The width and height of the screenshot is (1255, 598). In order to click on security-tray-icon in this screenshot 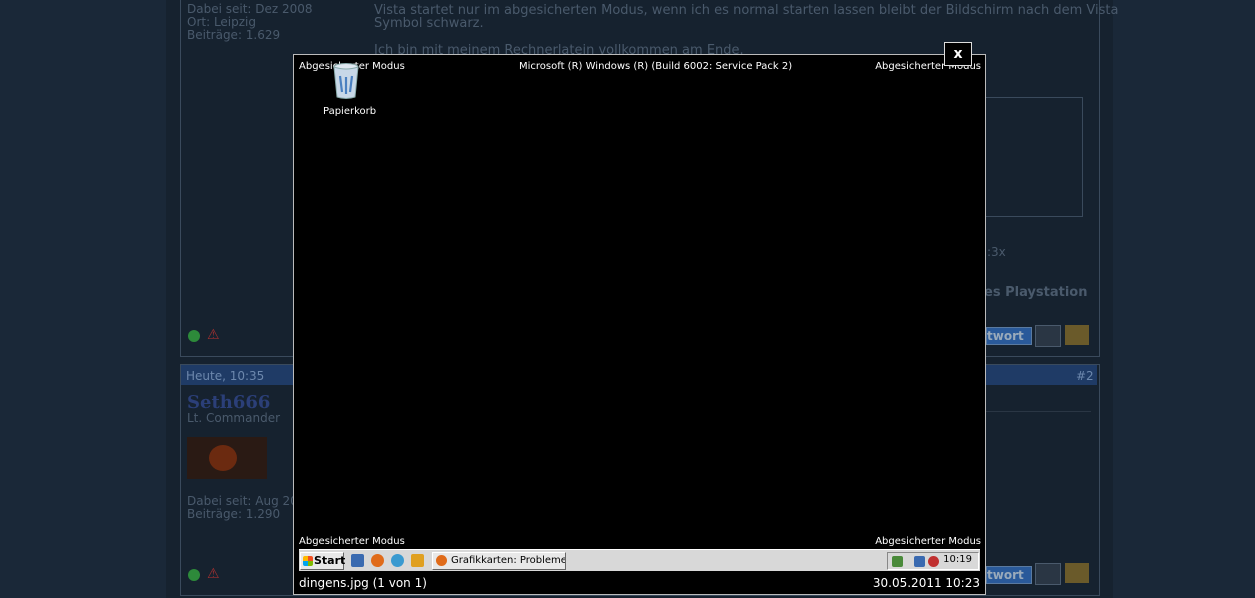, I will do `click(897, 561)`.